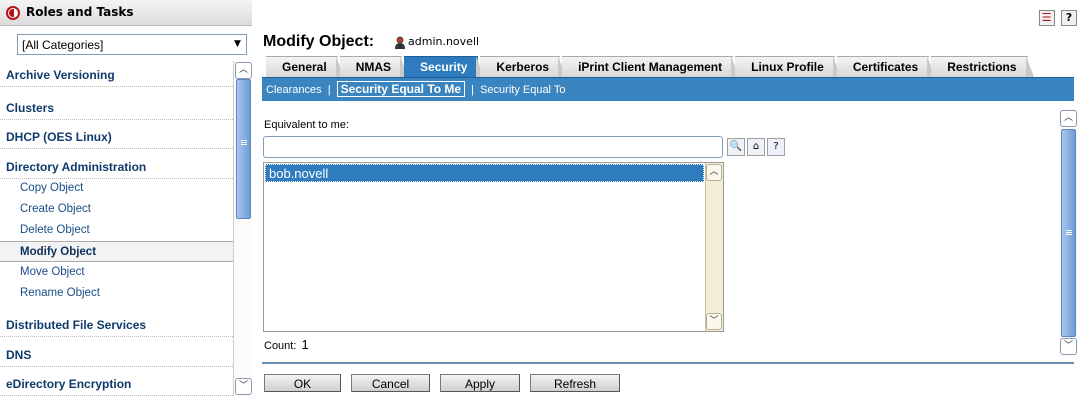 The image size is (1085, 402). Describe the element at coordinates (280, 346) in the screenshot. I see `count-label: Count:` at that location.